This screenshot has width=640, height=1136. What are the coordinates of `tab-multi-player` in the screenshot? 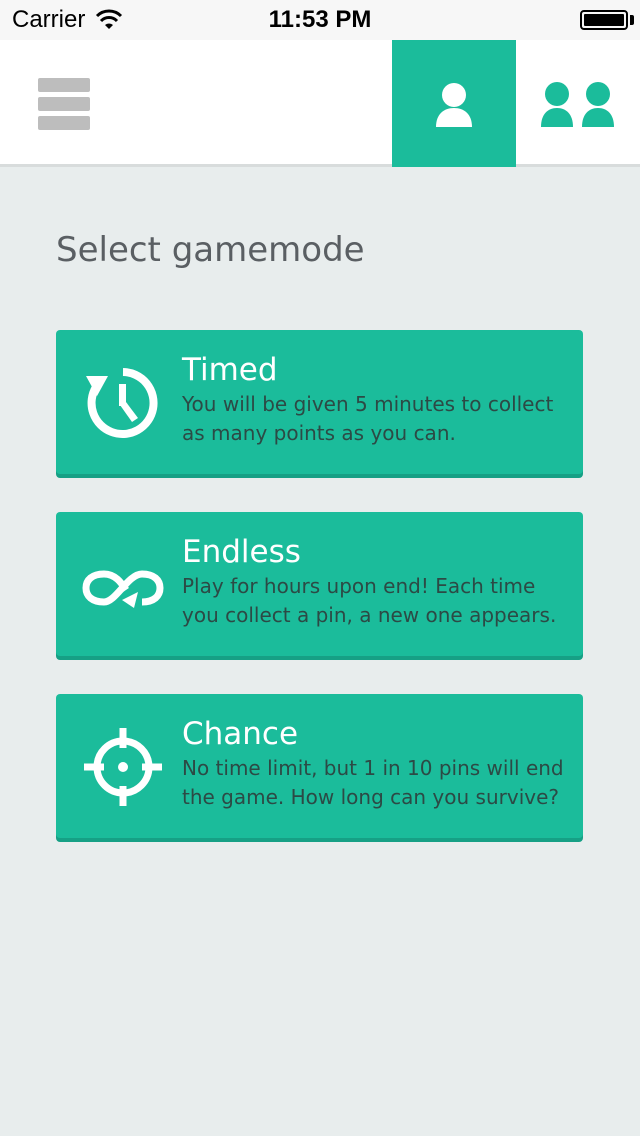 It's located at (578, 102).